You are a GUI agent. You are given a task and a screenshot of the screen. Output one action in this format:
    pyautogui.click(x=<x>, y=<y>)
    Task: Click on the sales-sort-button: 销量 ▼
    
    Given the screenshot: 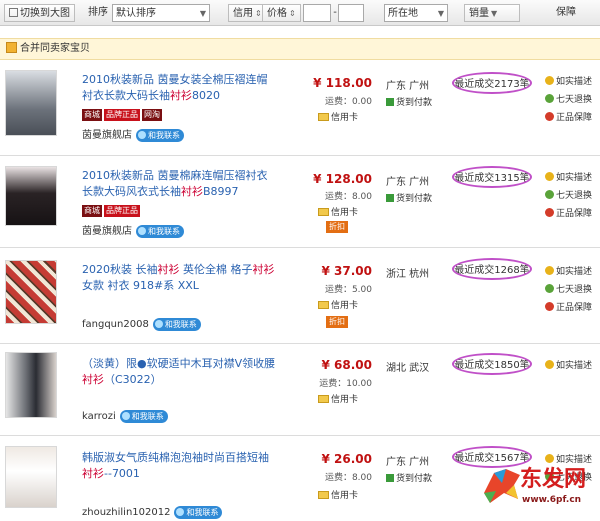 What is the action you would take?
    pyautogui.click(x=492, y=13)
    